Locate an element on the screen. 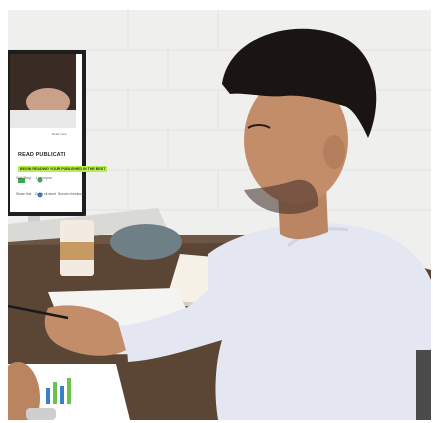 The image size is (433, 423). screen-row-shop-left: Visit Shop is located at coordinates (24, 178).